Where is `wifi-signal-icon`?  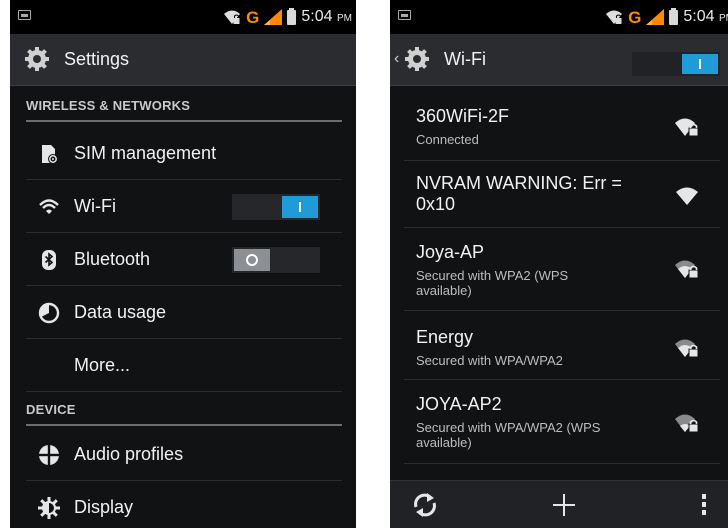 wifi-signal-icon is located at coordinates (687, 196).